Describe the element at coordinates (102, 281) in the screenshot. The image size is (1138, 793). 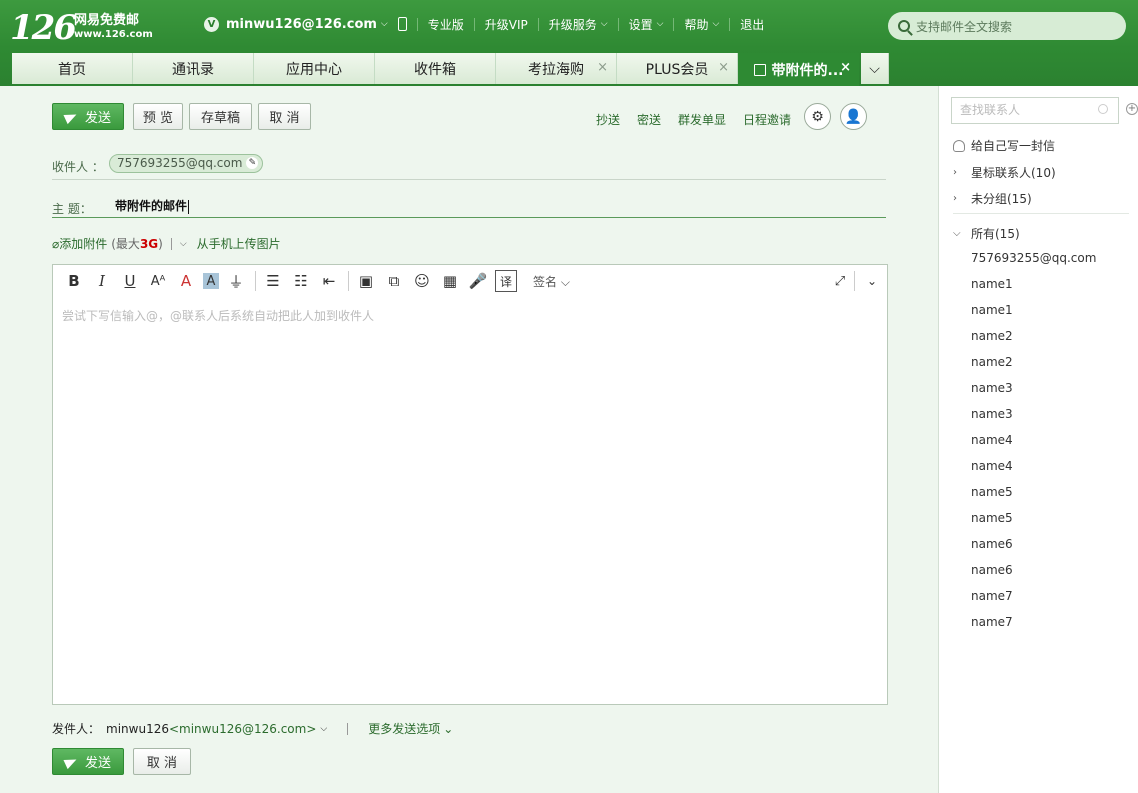
I see `italic-icon: I` at that location.